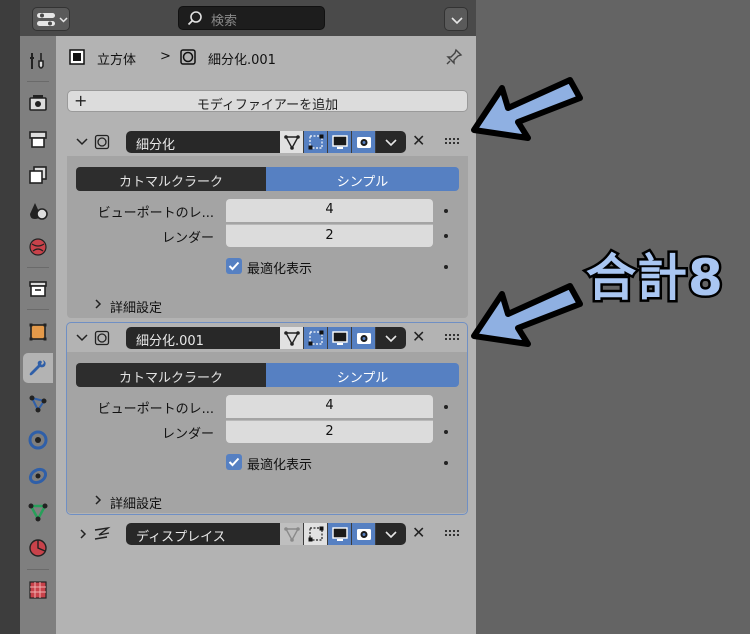 This screenshot has width=750, height=634. What do you see at coordinates (77, 57) in the screenshot?
I see `object-cube-icon` at bounding box center [77, 57].